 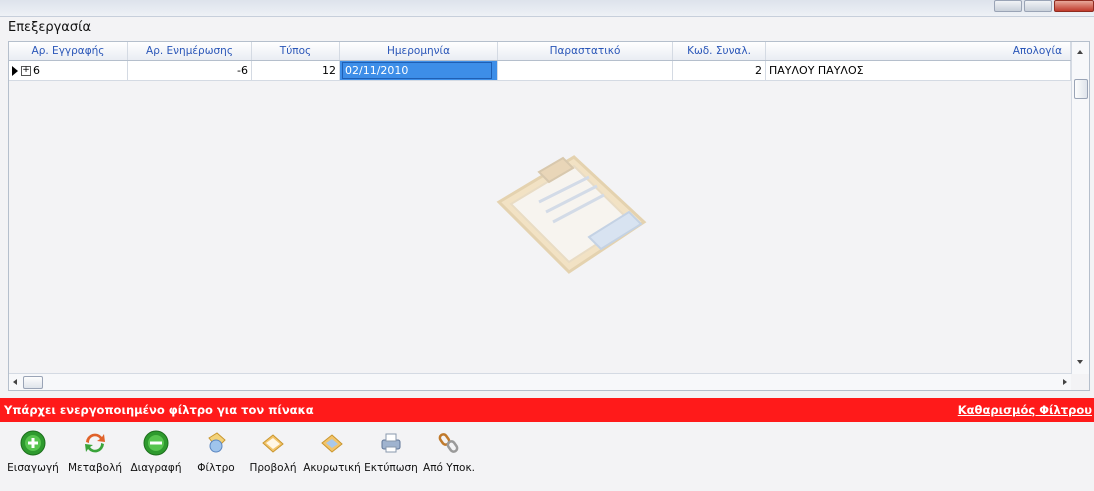 What do you see at coordinates (391, 468) in the screenshot?
I see `print-label: Εκτύπωση` at bounding box center [391, 468].